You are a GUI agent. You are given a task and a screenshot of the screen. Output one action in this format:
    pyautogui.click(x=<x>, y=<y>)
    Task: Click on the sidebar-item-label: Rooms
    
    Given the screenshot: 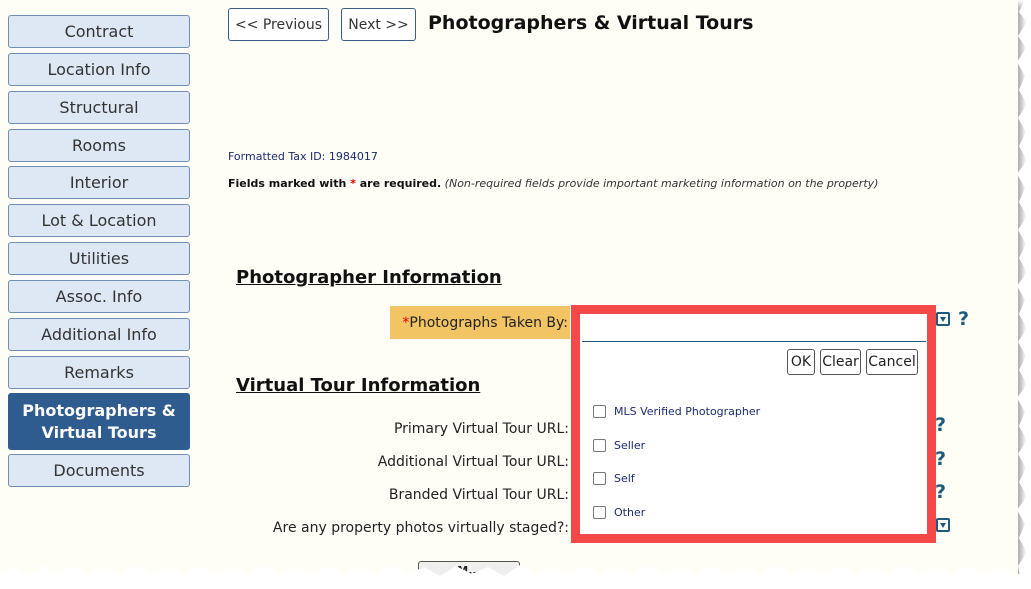 What is the action you would take?
    pyautogui.click(x=99, y=145)
    